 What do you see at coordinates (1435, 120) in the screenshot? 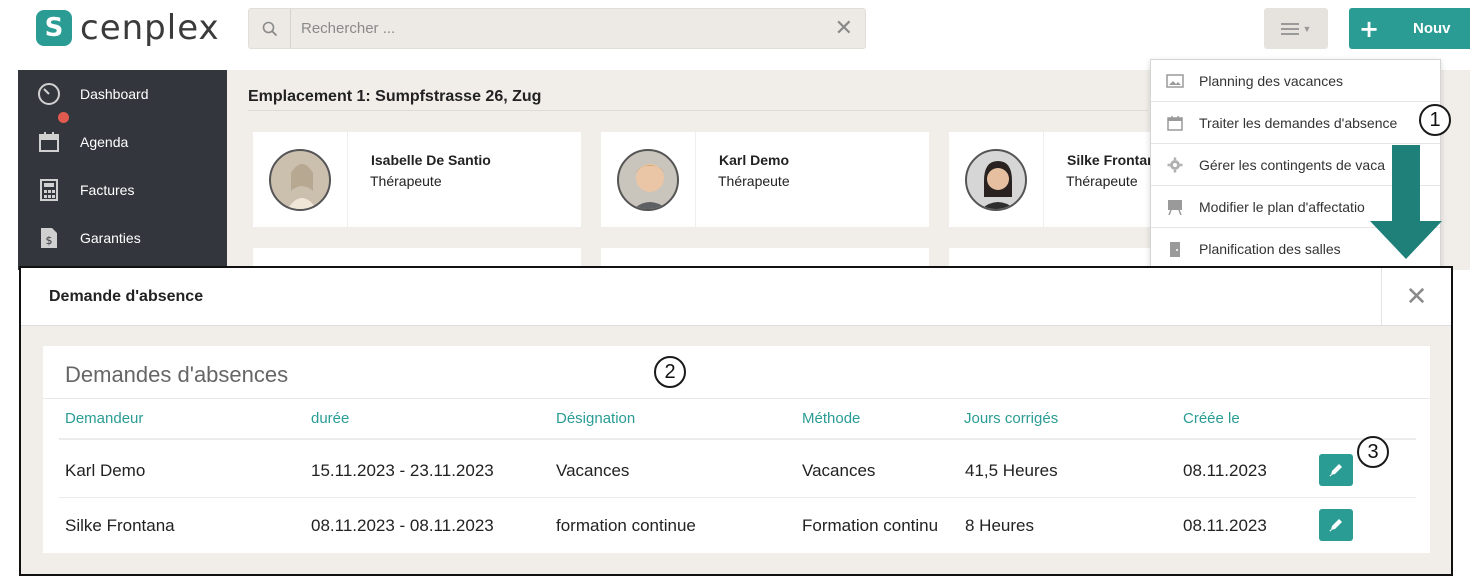
I see `step-marker-1: 1` at bounding box center [1435, 120].